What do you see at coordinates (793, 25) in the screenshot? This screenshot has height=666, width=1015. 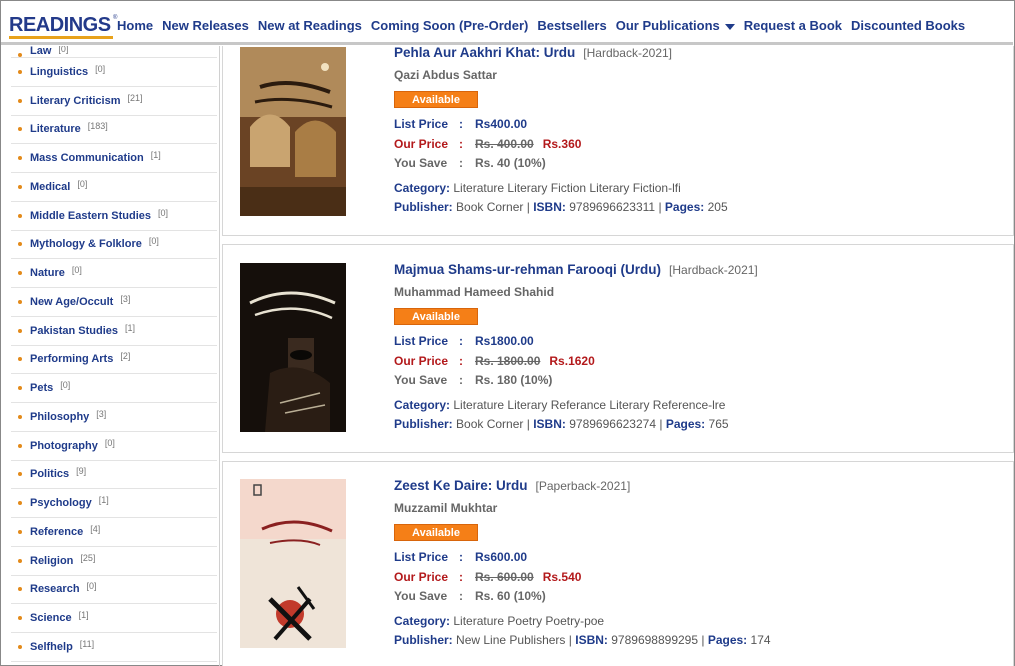 I see `nav-request-a-book: Request a Book` at bounding box center [793, 25].